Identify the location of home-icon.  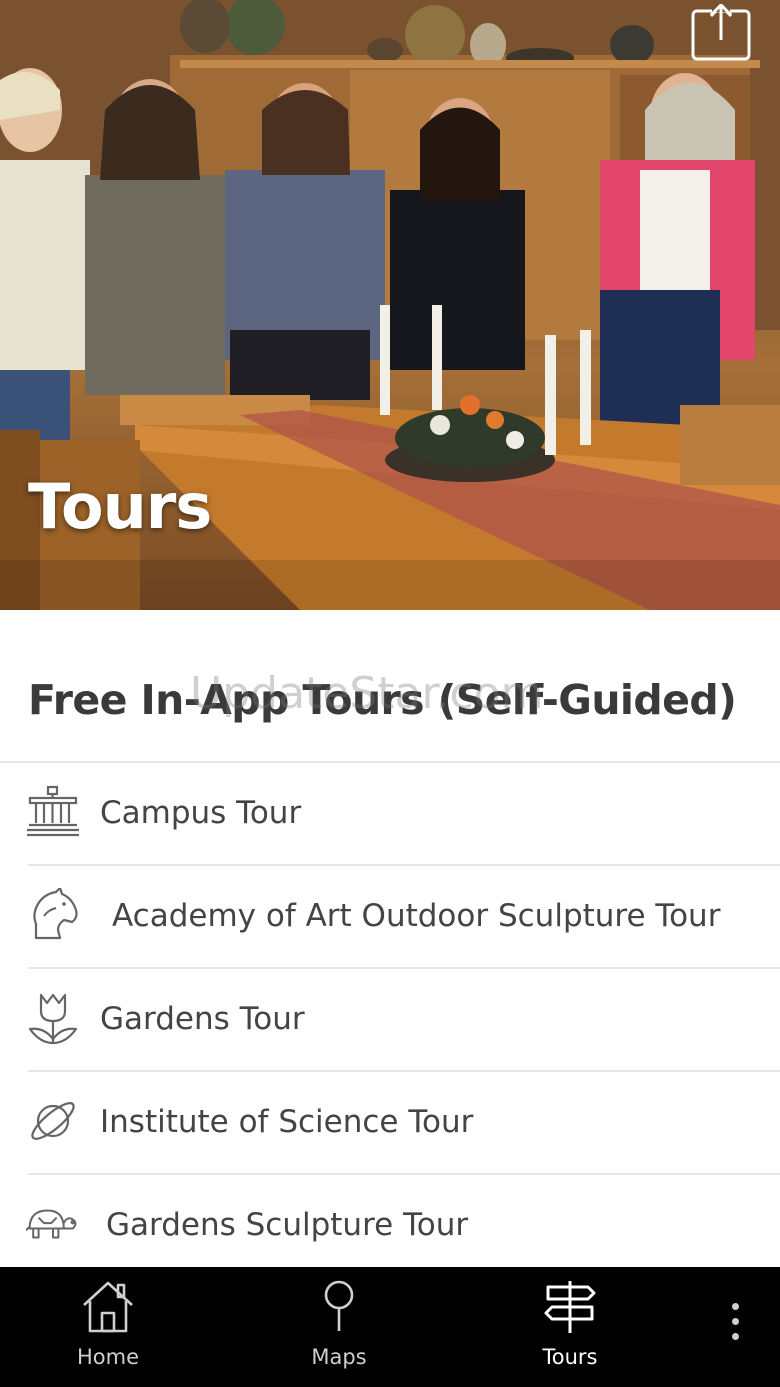
(108, 1307).